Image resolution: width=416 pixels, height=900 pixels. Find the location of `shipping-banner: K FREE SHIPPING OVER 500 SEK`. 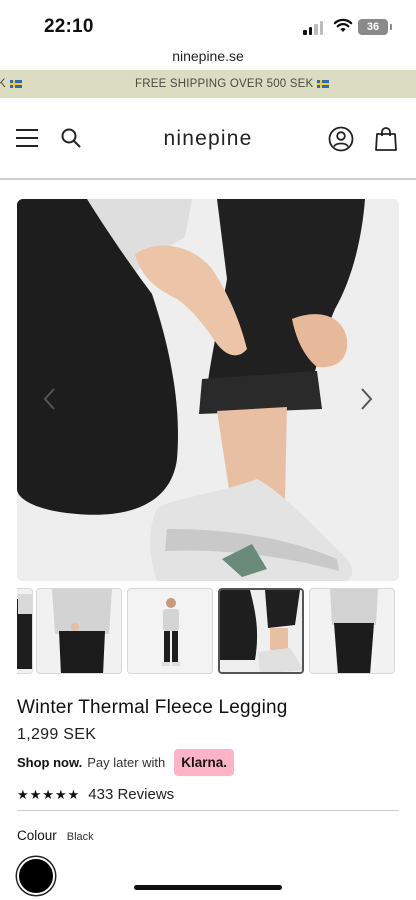

shipping-banner: K FREE SHIPPING OVER 500 SEK is located at coordinates (208, 84).